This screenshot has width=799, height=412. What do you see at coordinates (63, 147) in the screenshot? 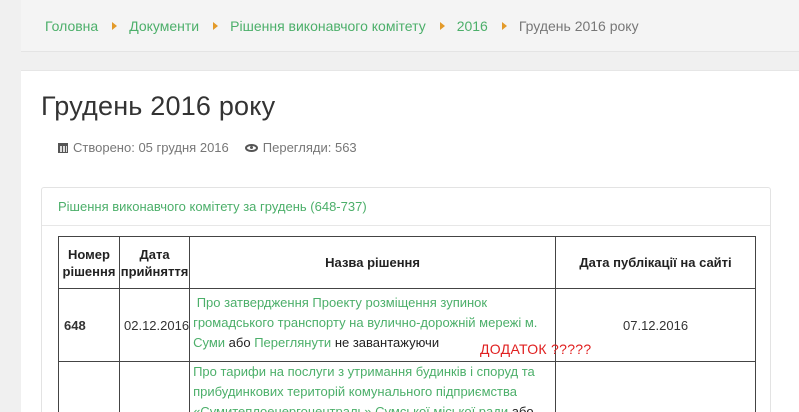
I see `calendar-icon` at bounding box center [63, 147].